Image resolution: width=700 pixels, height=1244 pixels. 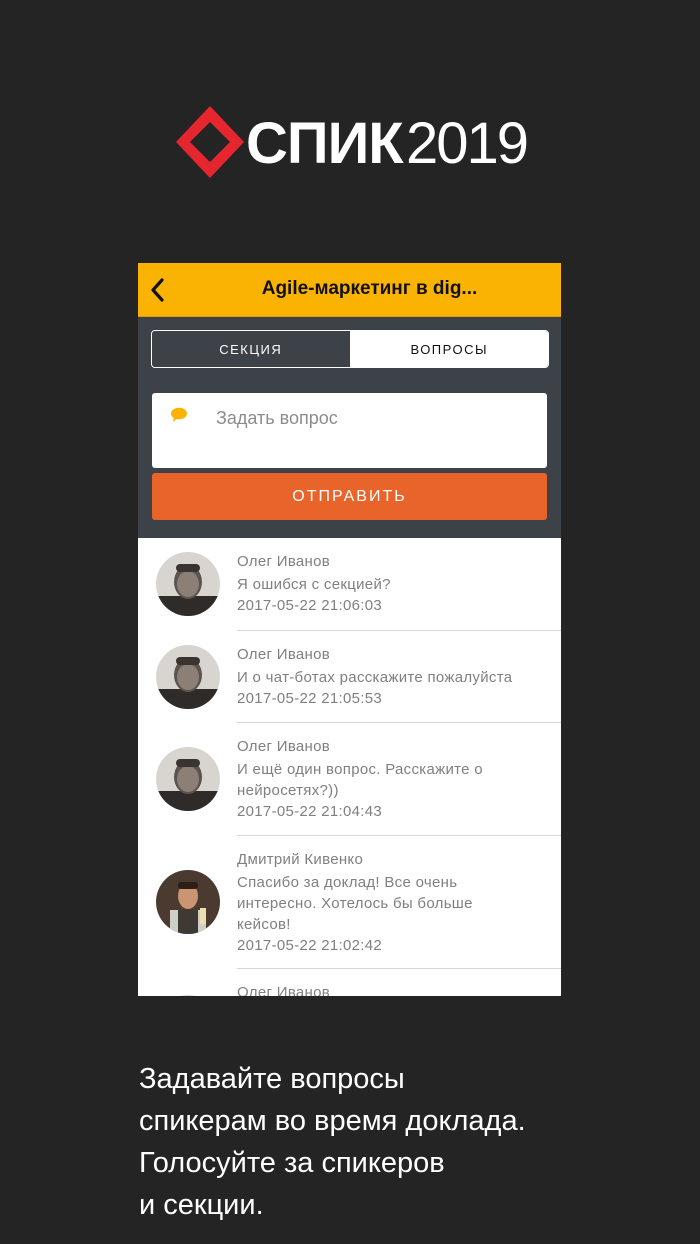 What do you see at coordinates (467, 143) in the screenshot?
I see `logo-year: 2019` at bounding box center [467, 143].